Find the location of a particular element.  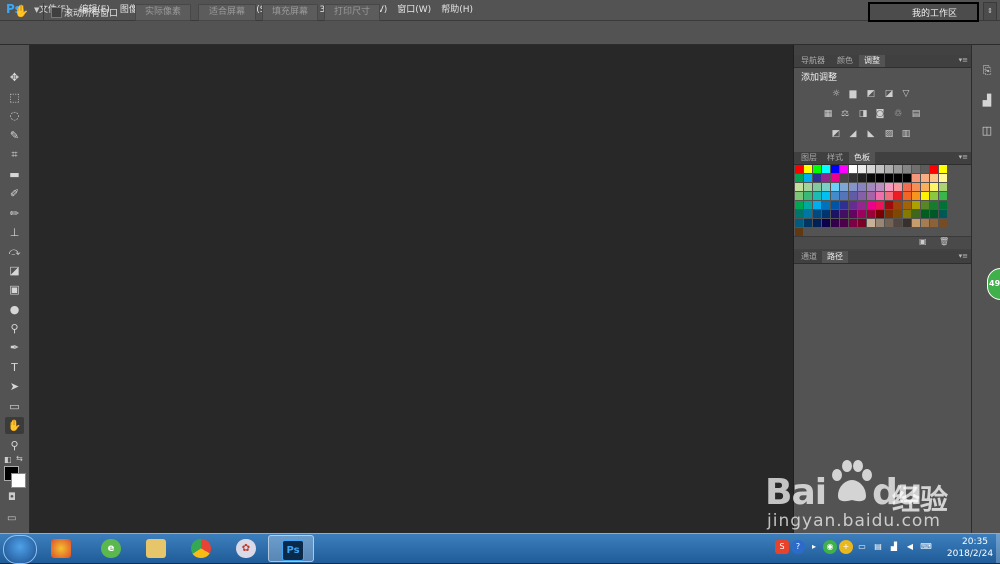

gradient-tool-icon: ▣ is located at coordinates (14, 289).